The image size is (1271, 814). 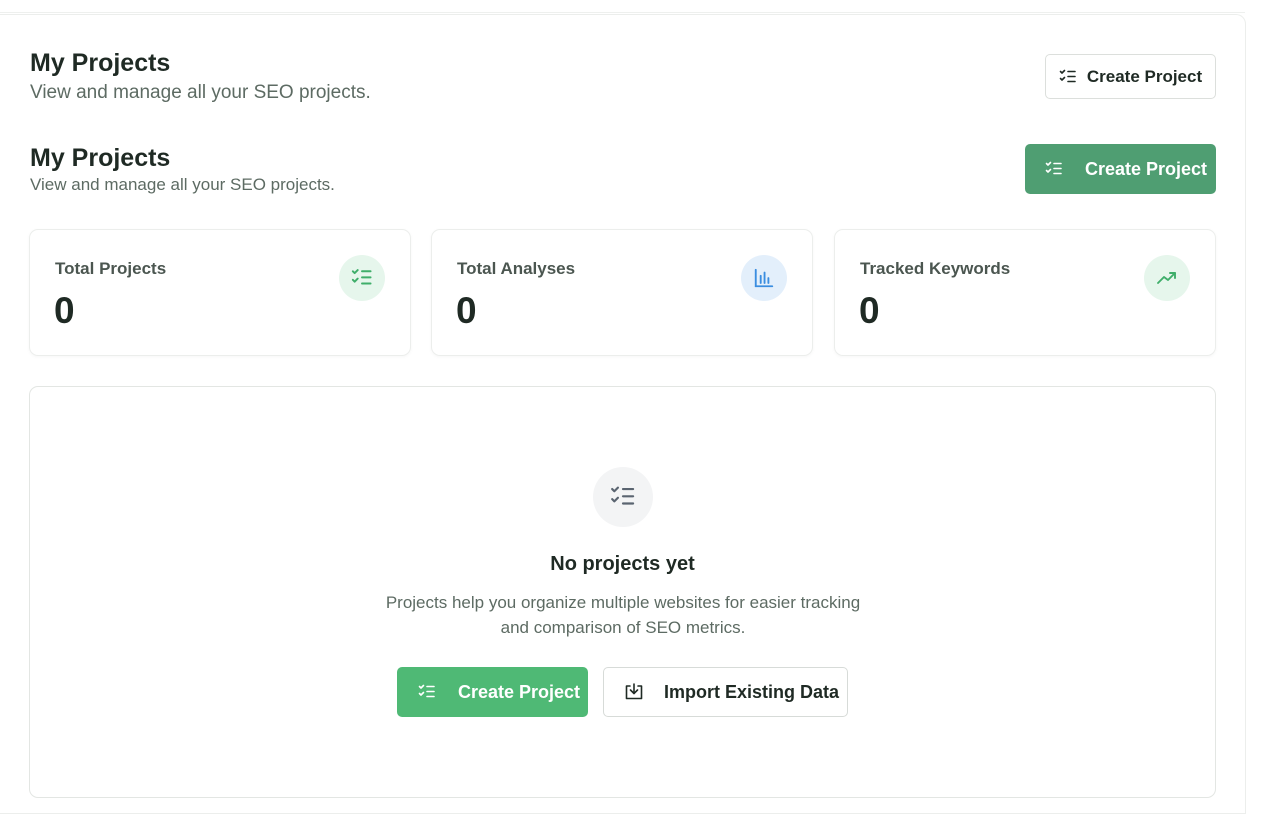 I want to click on page-subtitle: View and manage all your SEO projects., so click(x=200, y=92).